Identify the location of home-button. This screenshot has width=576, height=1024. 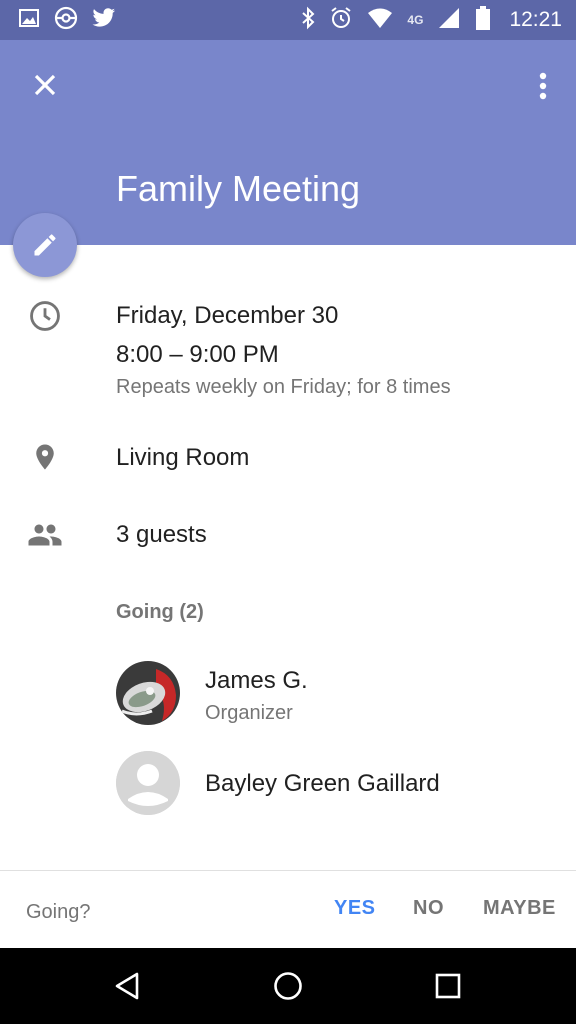
(288, 986).